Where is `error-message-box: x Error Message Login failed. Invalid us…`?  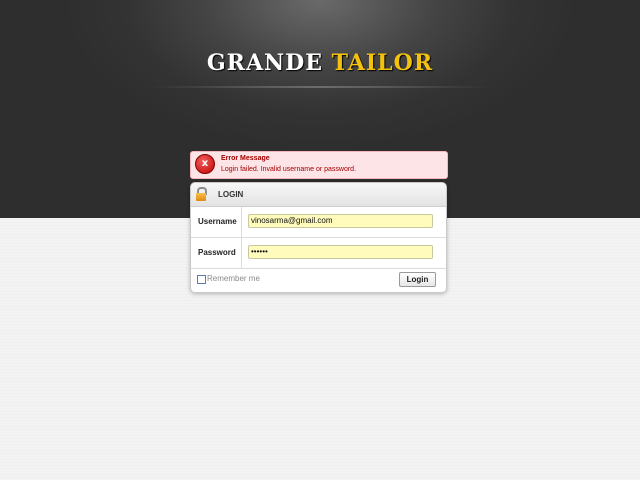
error-message-box: x Error Message Login failed. Invalid us… is located at coordinates (319, 165).